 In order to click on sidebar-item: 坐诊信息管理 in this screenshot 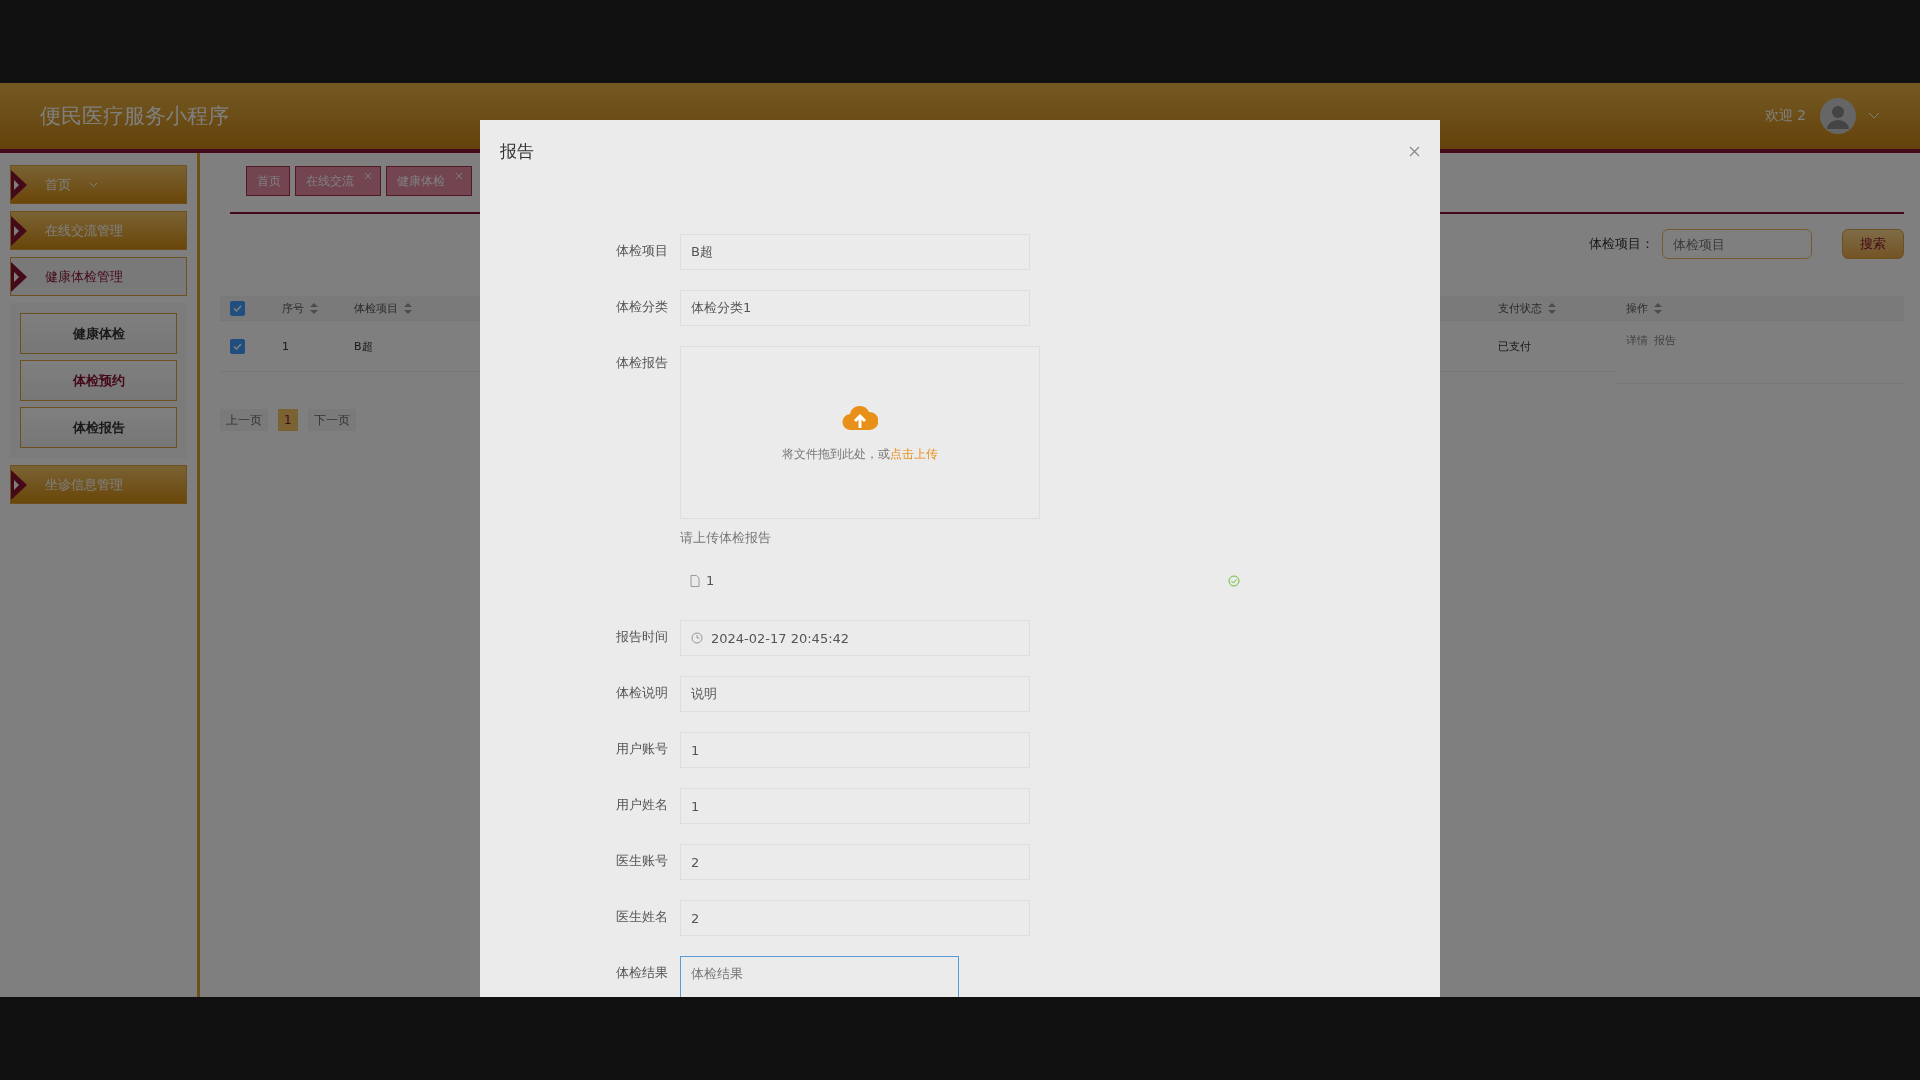, I will do `click(98, 484)`.